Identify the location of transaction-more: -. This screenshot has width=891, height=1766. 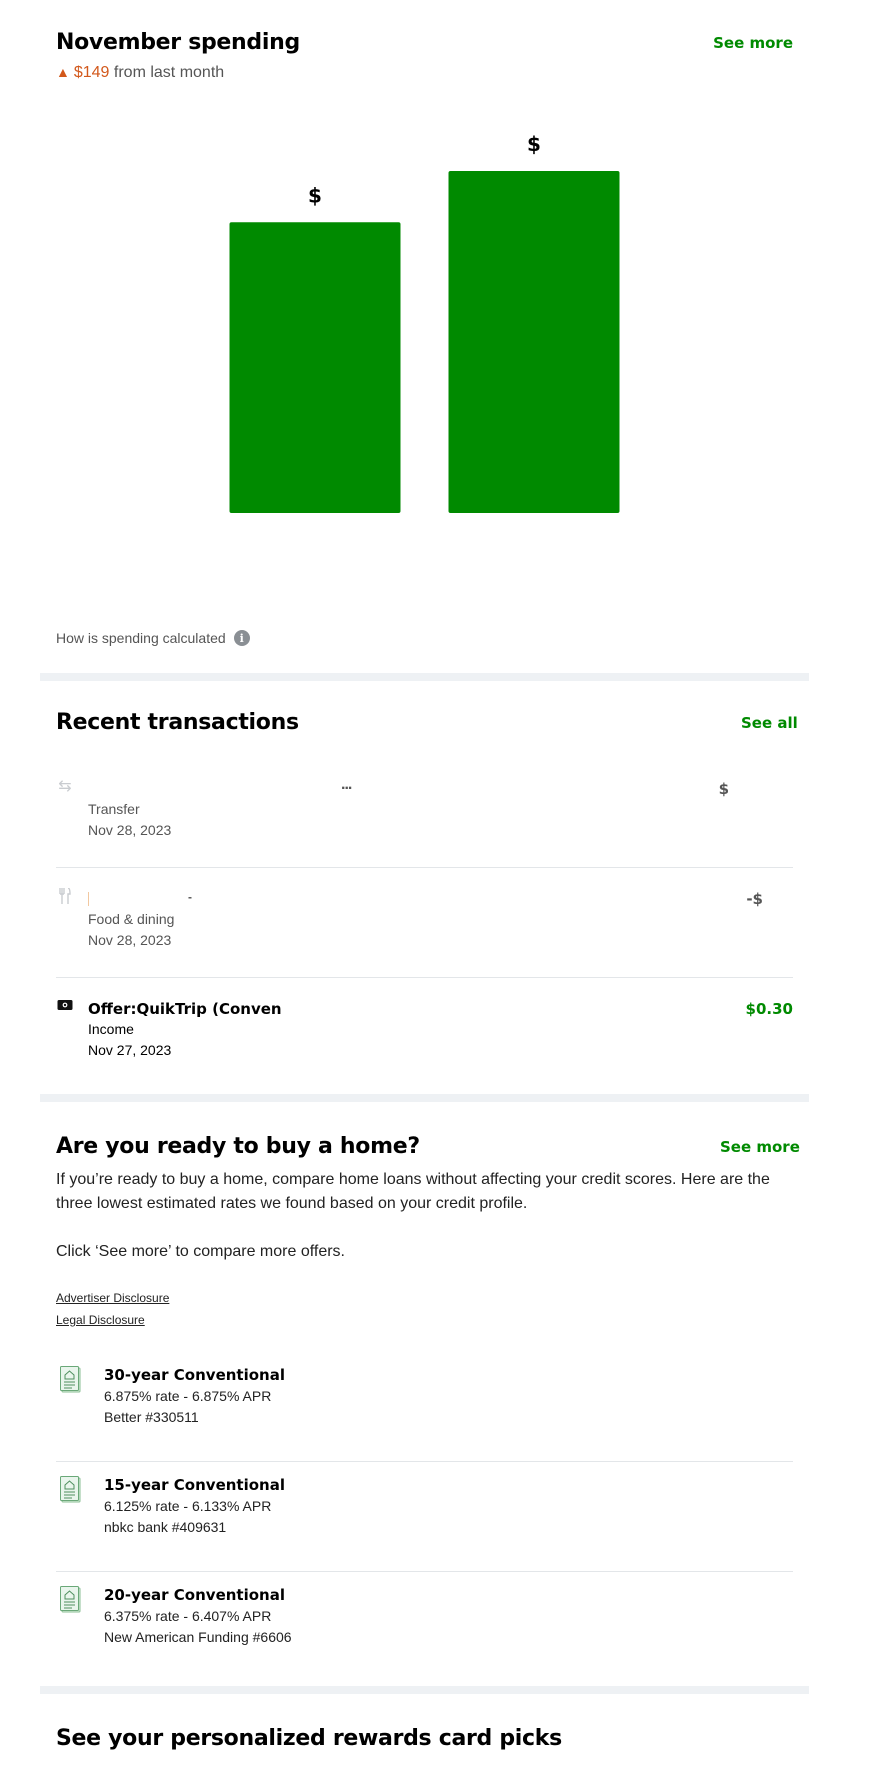
(190, 897).